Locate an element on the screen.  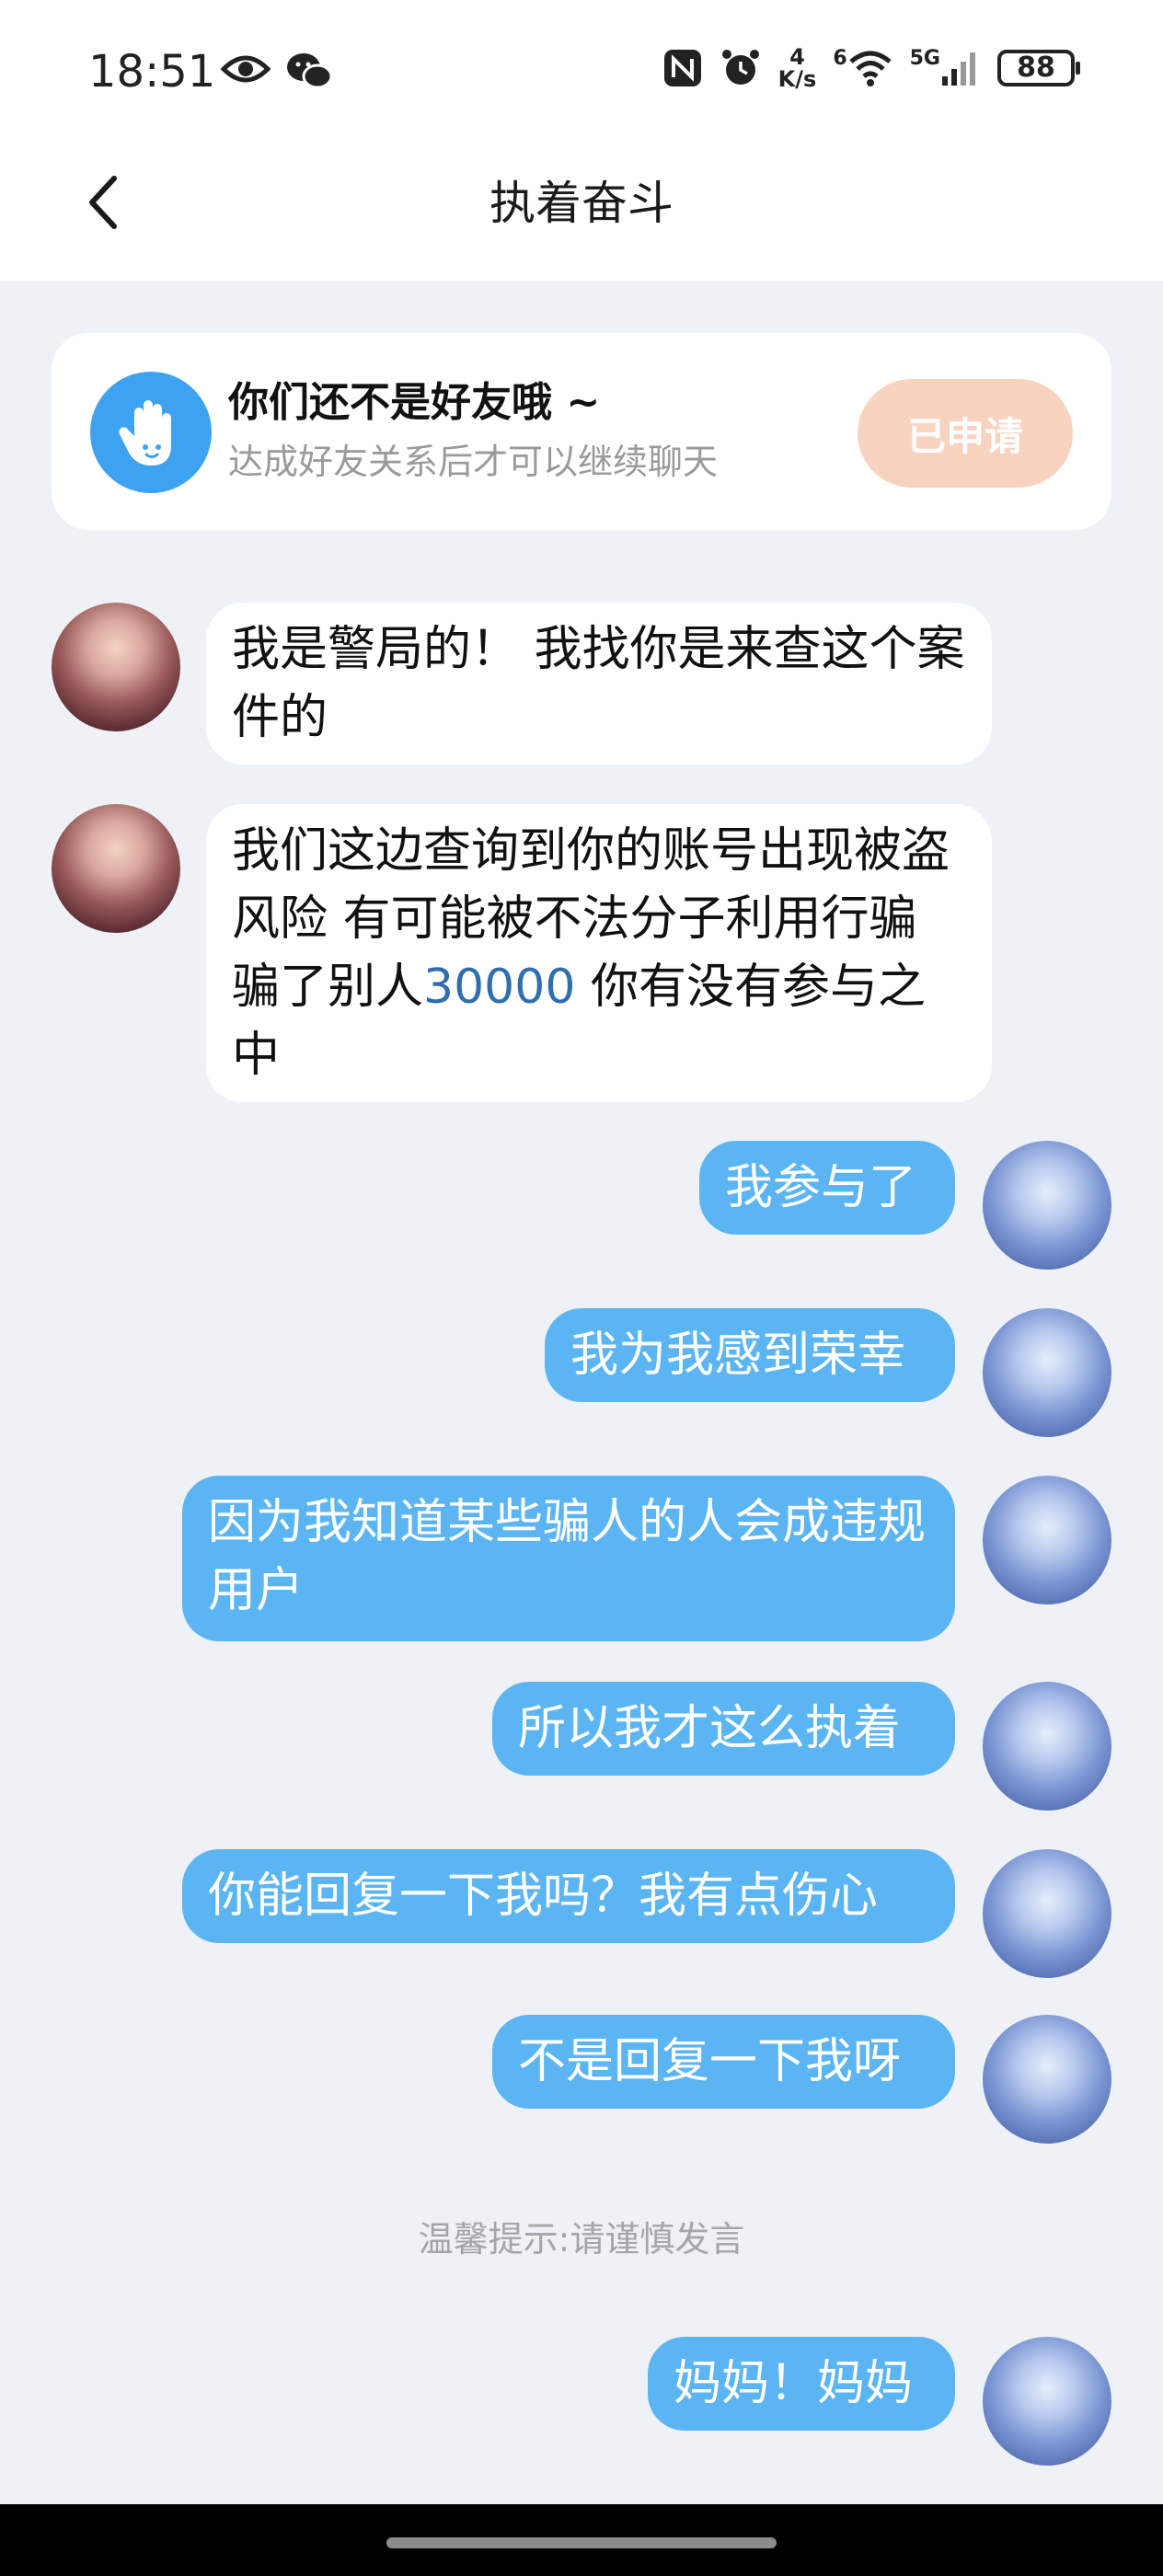
outgoing-message: 我参与了 is located at coordinates (827, 1188).